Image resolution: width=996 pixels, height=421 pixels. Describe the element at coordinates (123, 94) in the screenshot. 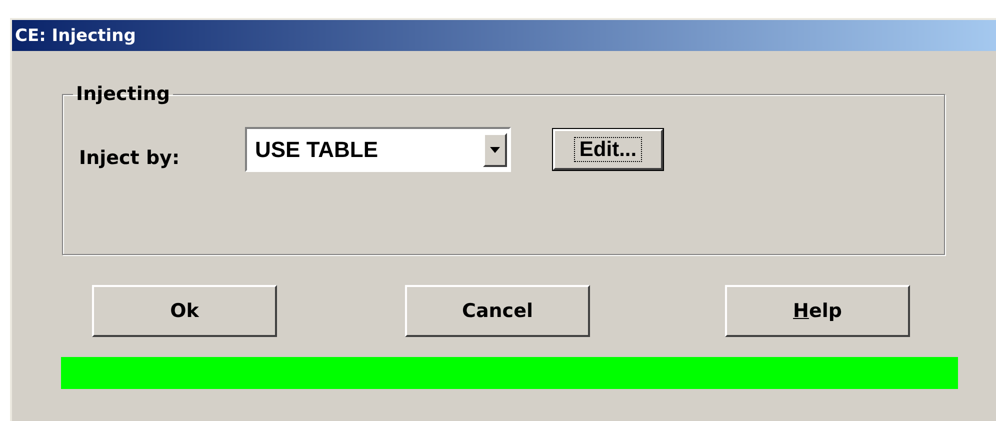

I see `group-title: Injecting` at that location.